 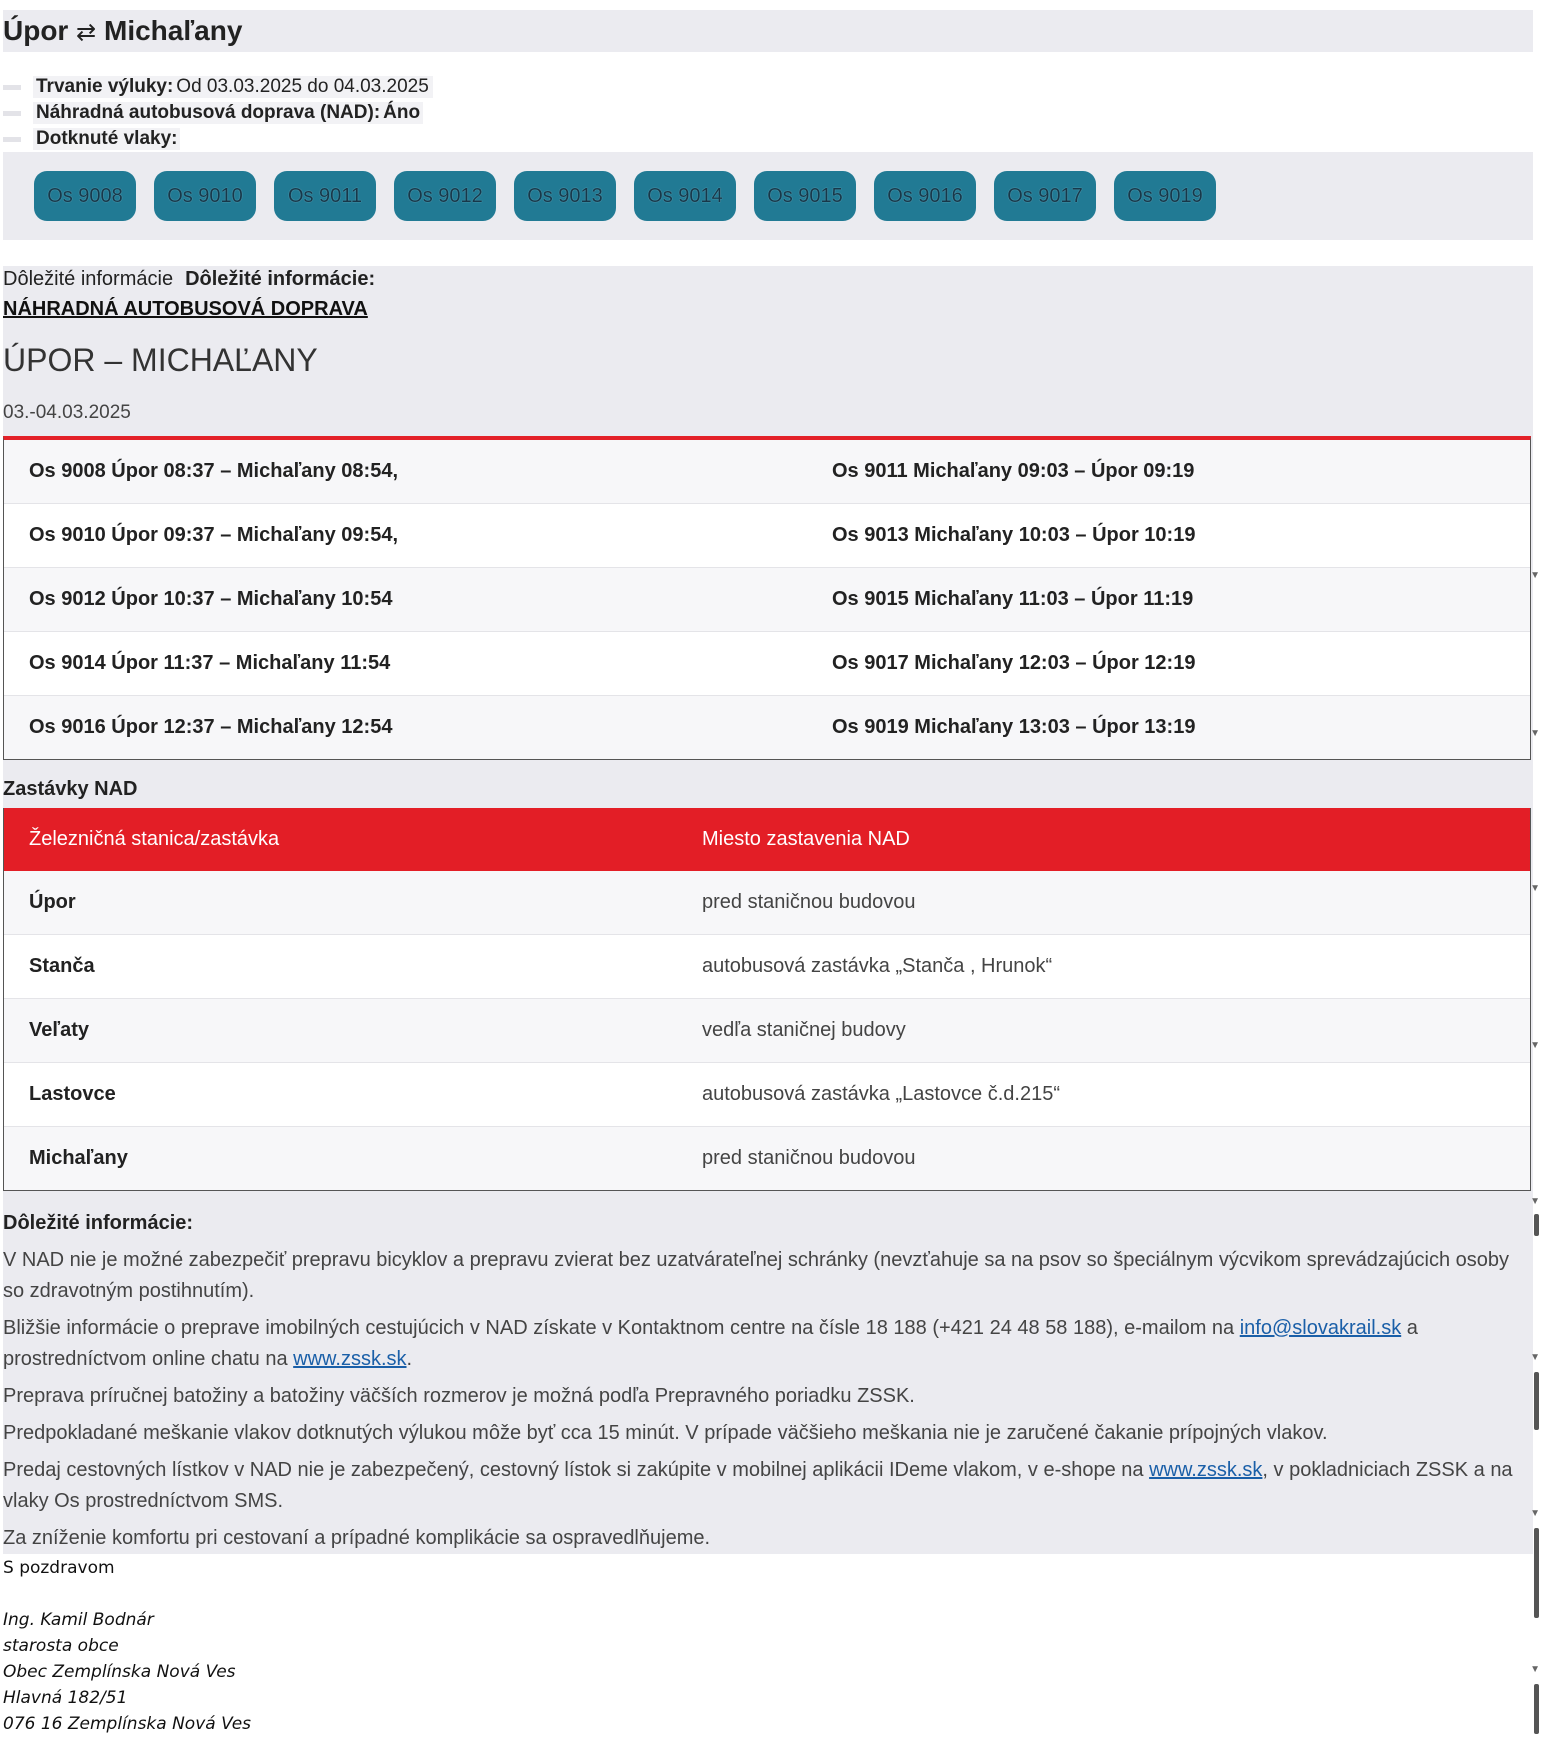 I want to click on nad-row: Náhradná autobusová doprava (NAD): Áno, so click(x=303, y=113).